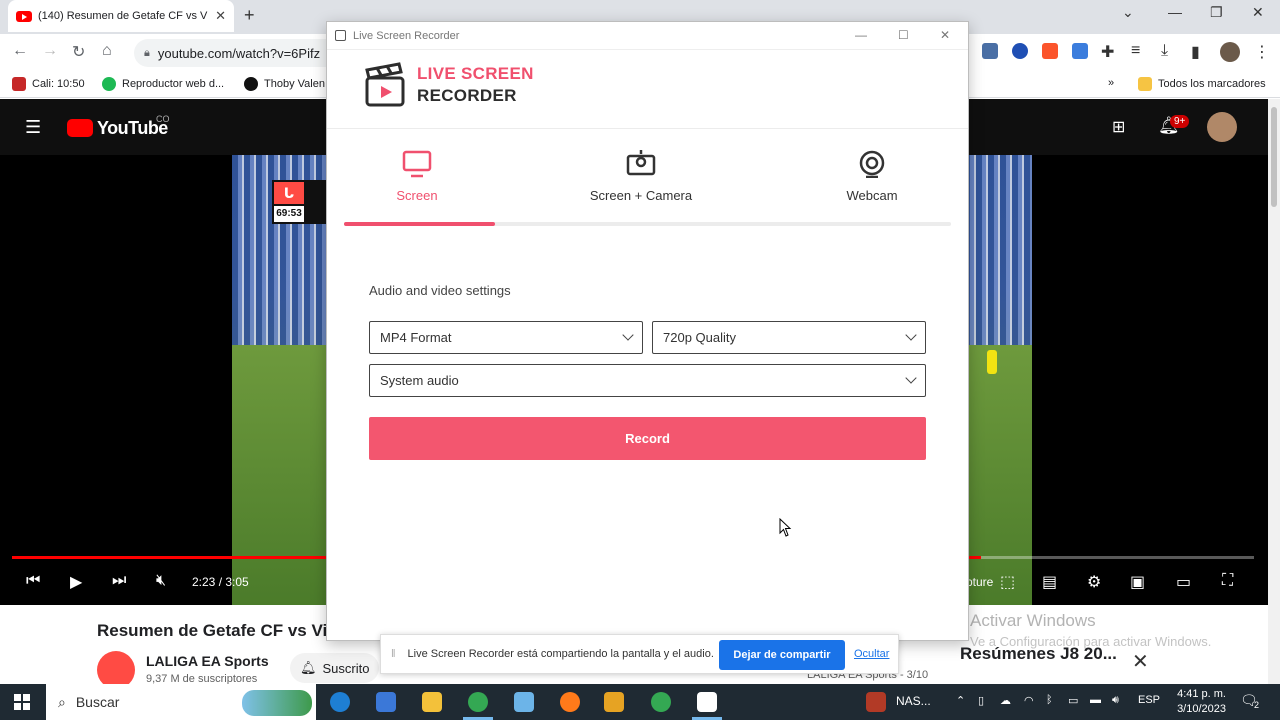 Image resolution: width=1280 pixels, height=720 pixels. I want to click on extensions-puzzle-icon: ✚, so click(1107, 52).